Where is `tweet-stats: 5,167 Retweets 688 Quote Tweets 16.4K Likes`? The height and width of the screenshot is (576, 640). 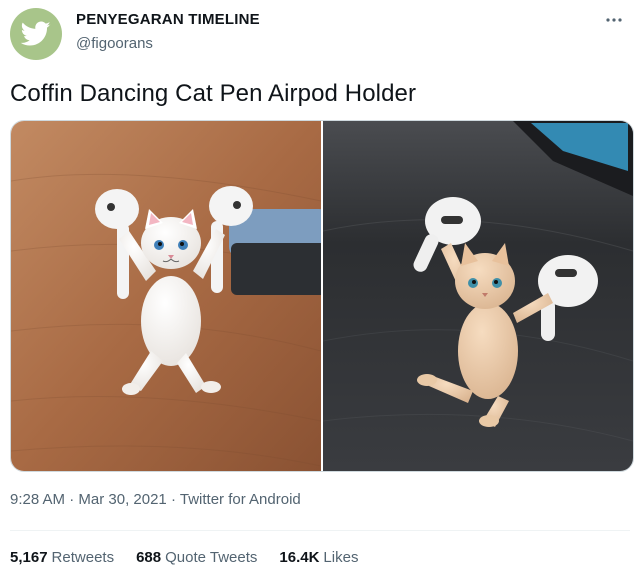
tweet-stats: 5,167 Retweets 688 Quote Tweets 16.4K Likes is located at coordinates (184, 557).